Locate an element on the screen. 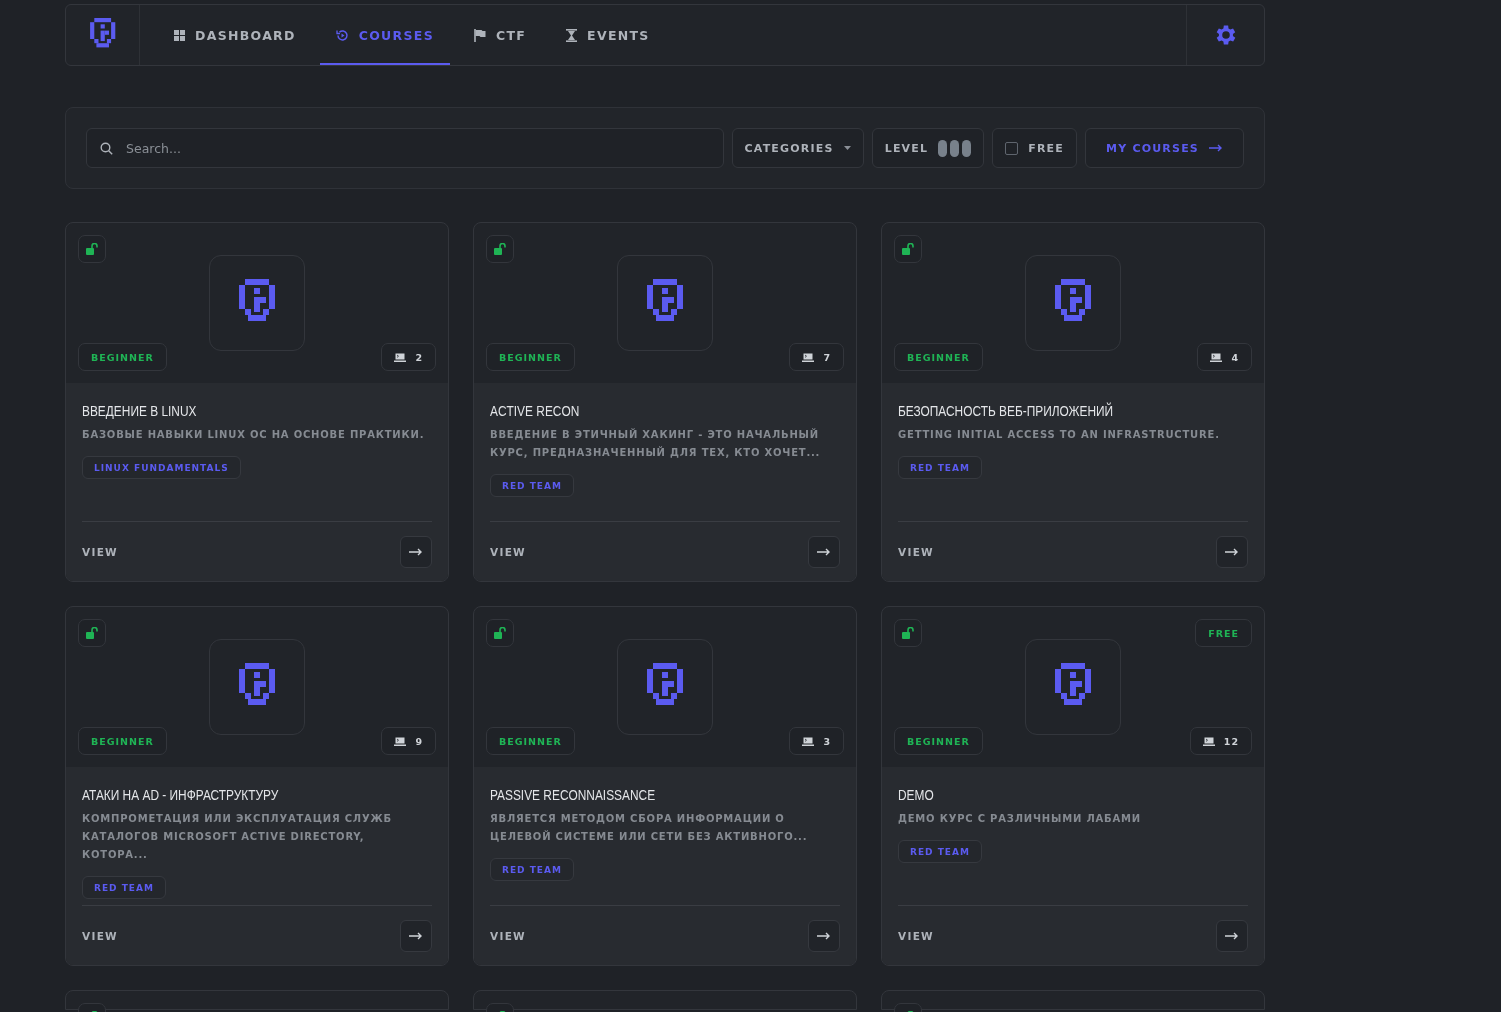 This screenshot has height=1012, width=1501. course-title: ACTIVE RECON is located at coordinates (535, 411).